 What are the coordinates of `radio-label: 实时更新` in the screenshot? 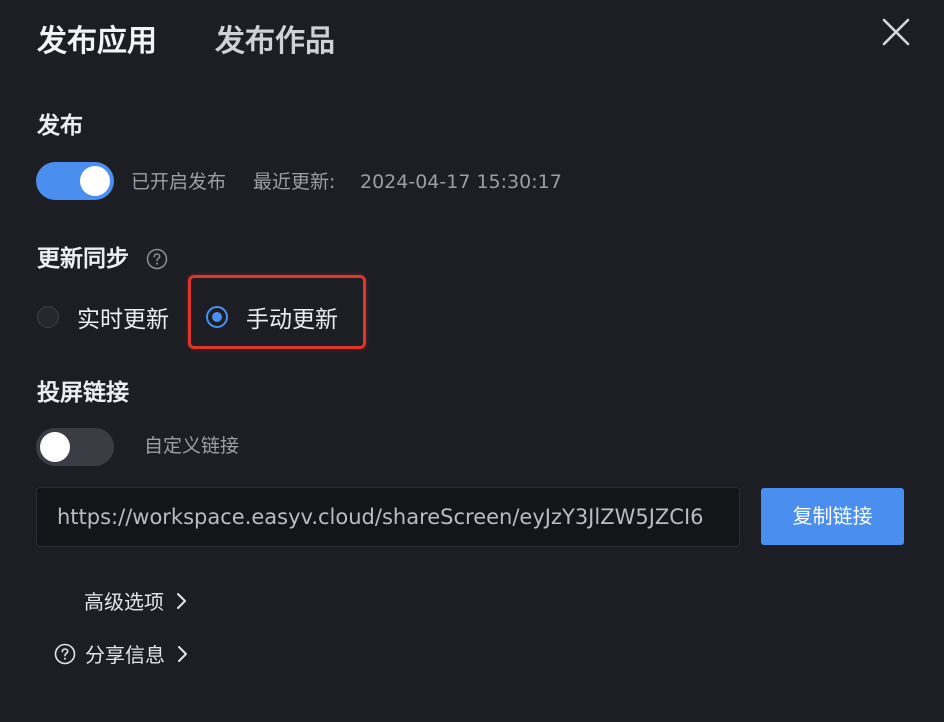 It's located at (123, 320).